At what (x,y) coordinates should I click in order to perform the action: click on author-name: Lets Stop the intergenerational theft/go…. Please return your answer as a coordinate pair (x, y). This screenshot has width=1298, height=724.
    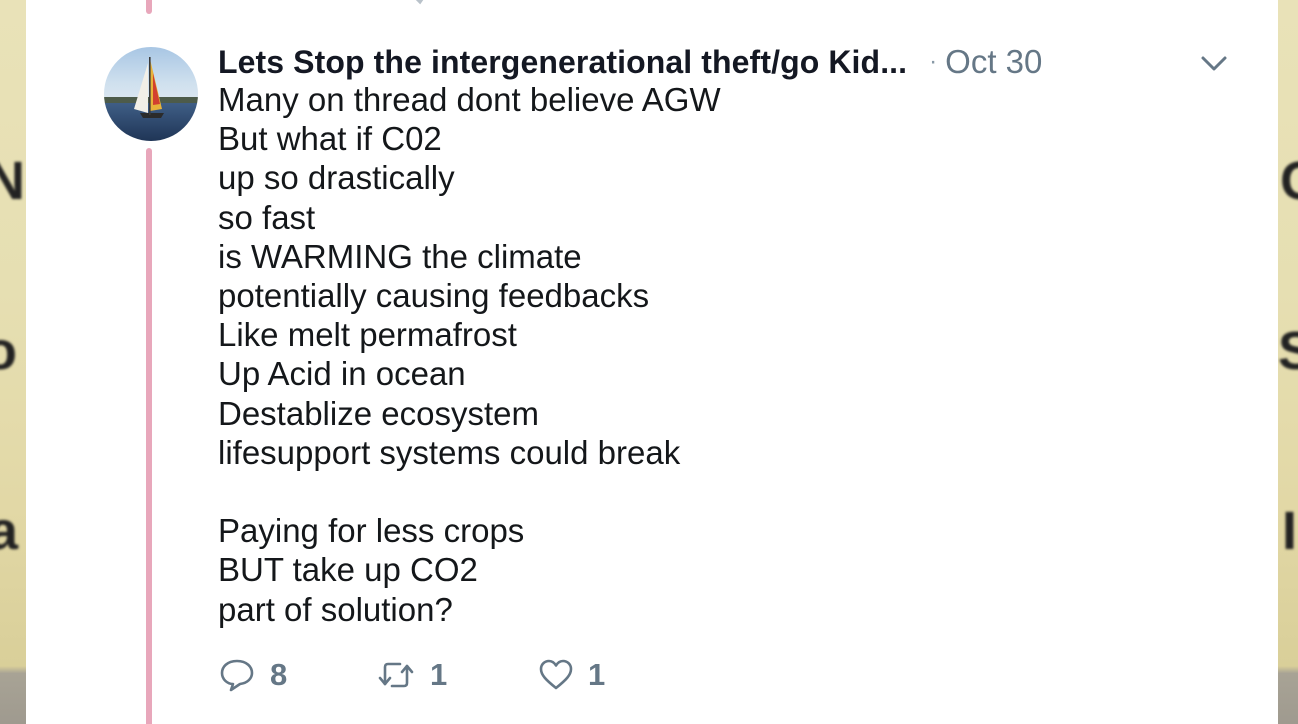
    Looking at the image, I should click on (562, 62).